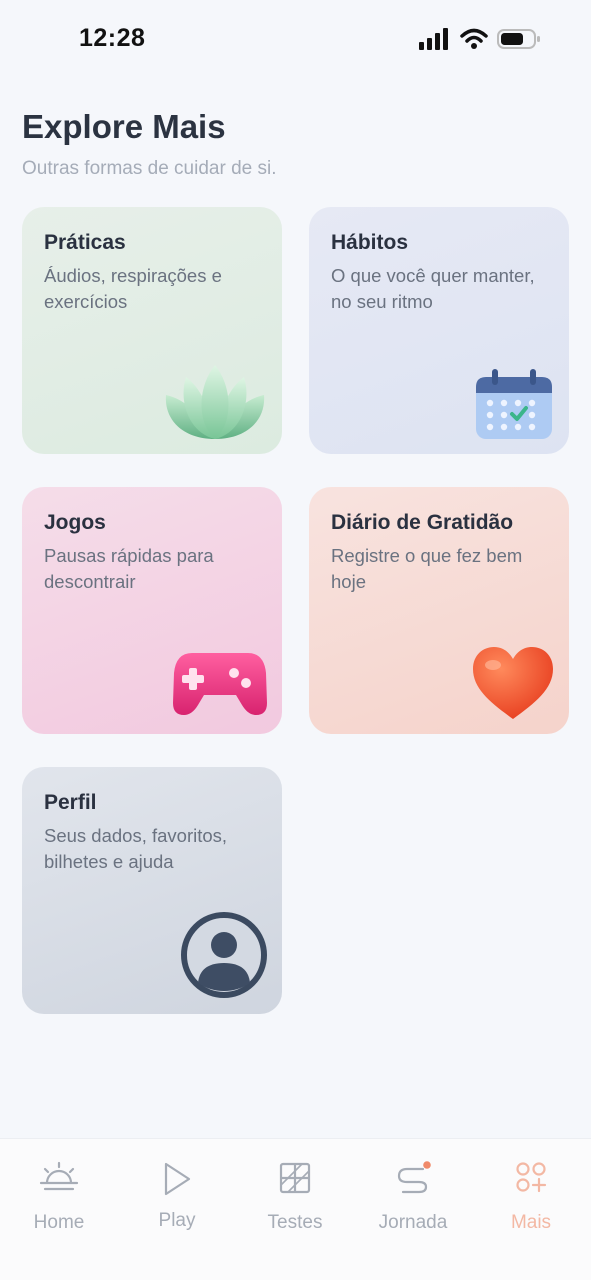 This screenshot has width=591, height=1280. What do you see at coordinates (531, 1222) in the screenshot?
I see `nav-label: Mais` at bounding box center [531, 1222].